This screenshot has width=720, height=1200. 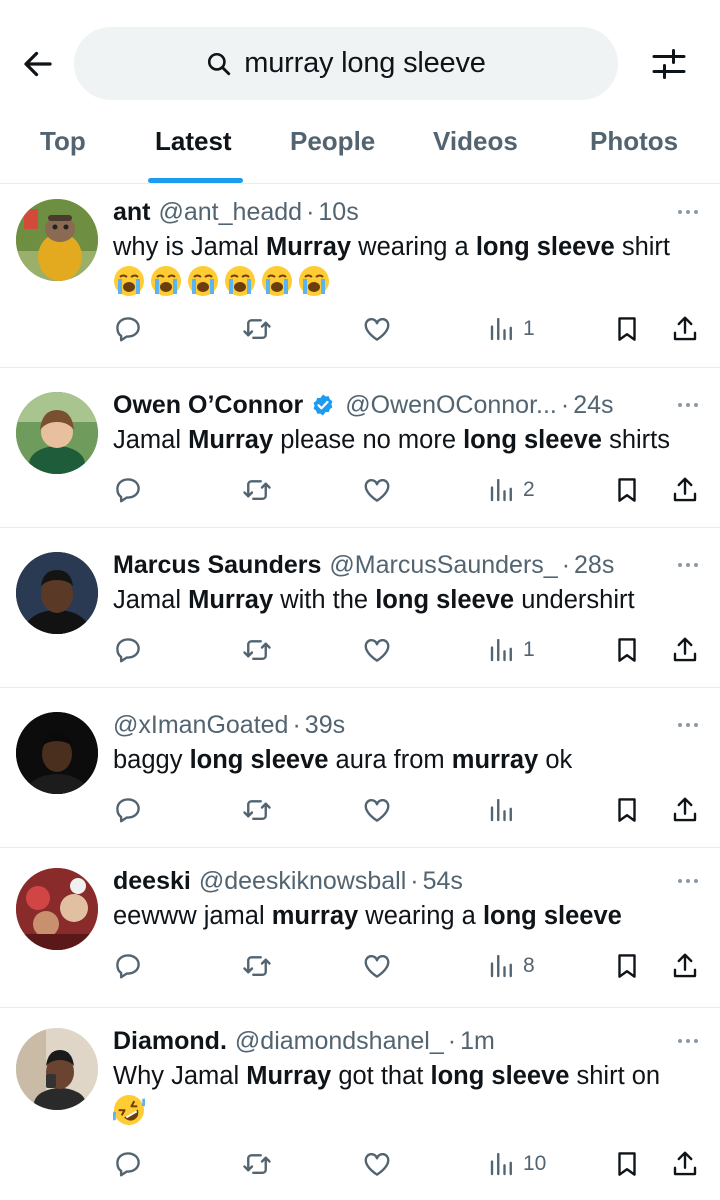 I want to click on search-tabs: Top Latest People Videos Photos, so click(x=360, y=148).